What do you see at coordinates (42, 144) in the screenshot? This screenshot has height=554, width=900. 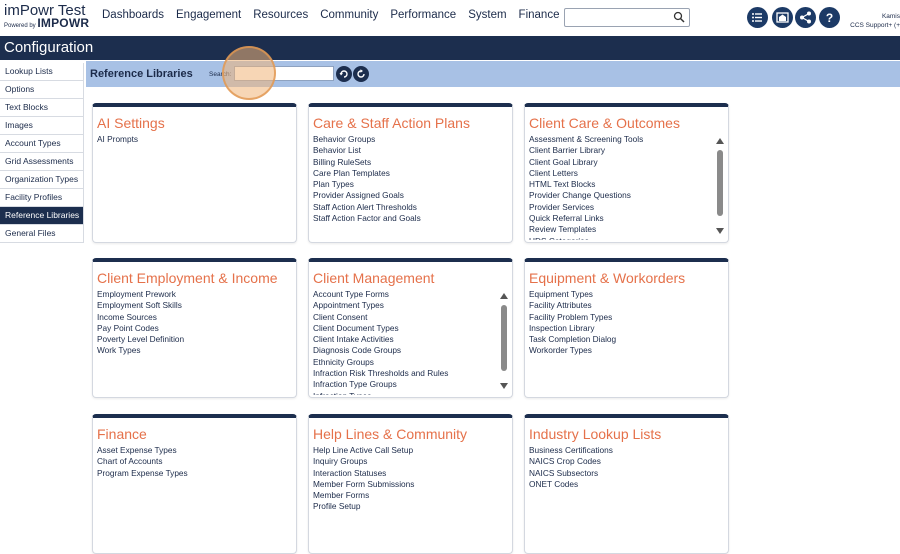 I see `sidebar-item-account-types: Account Types` at bounding box center [42, 144].